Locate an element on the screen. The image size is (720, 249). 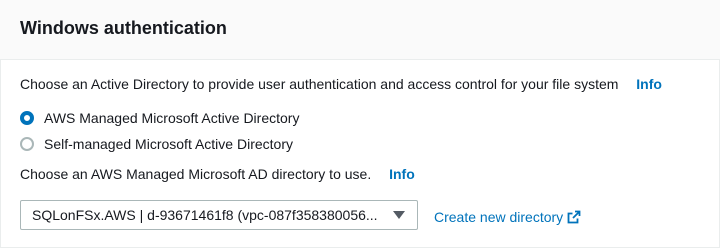
description-info-link: Info is located at coordinates (649, 84).